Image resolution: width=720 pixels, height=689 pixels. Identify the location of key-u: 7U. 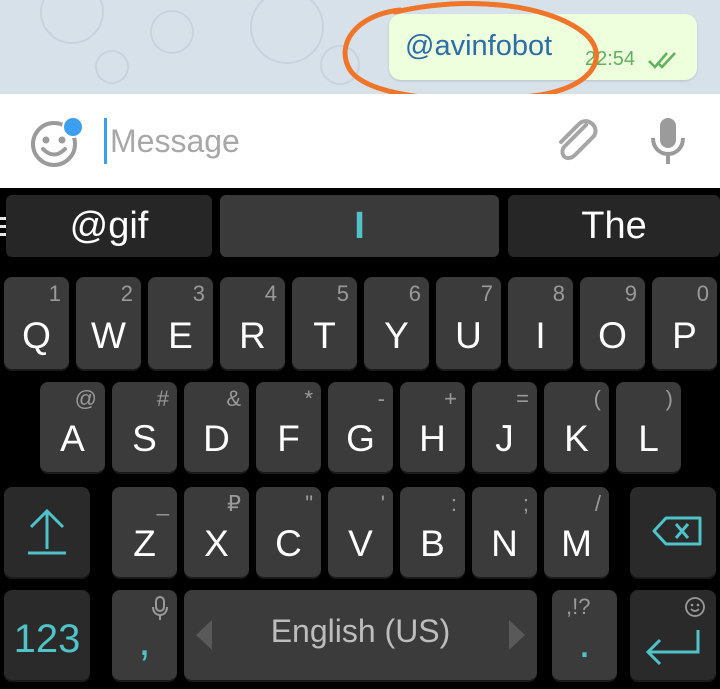
(468, 323).